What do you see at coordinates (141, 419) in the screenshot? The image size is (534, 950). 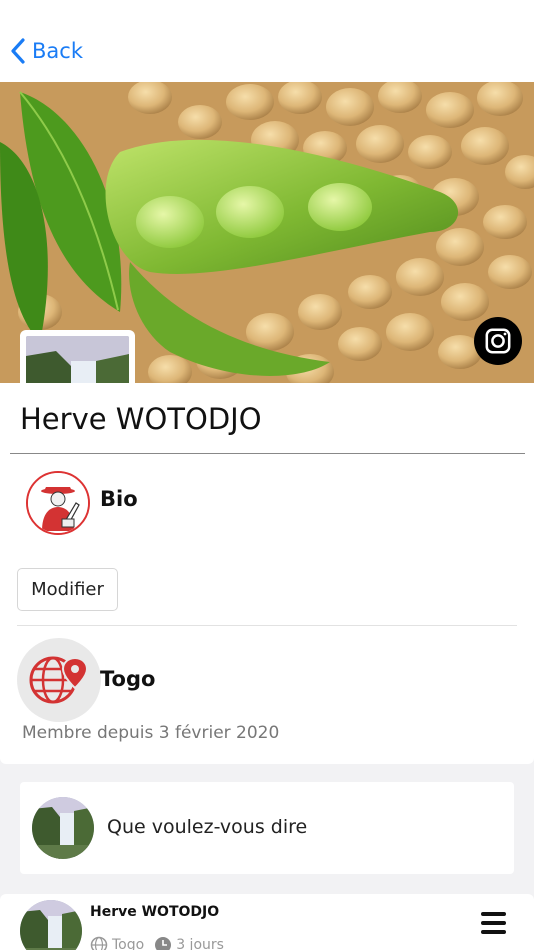 I see `profile-name: Herve WOTODJO` at bounding box center [141, 419].